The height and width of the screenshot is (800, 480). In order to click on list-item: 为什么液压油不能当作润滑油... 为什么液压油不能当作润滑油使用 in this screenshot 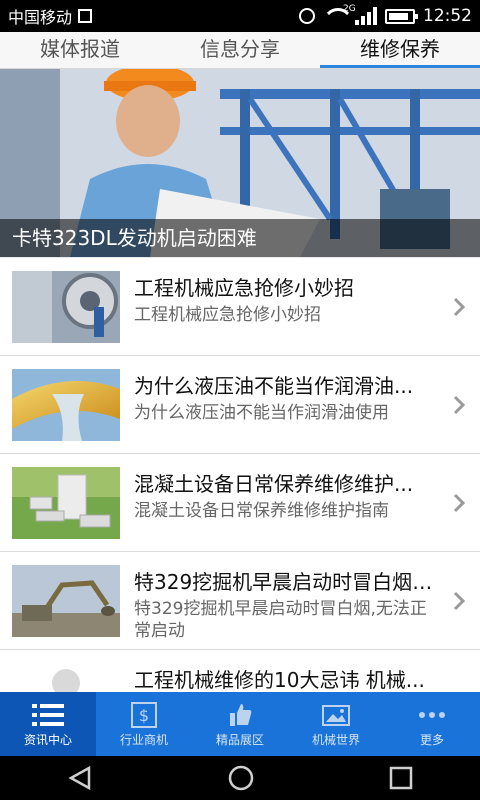, I will do `click(240, 405)`.